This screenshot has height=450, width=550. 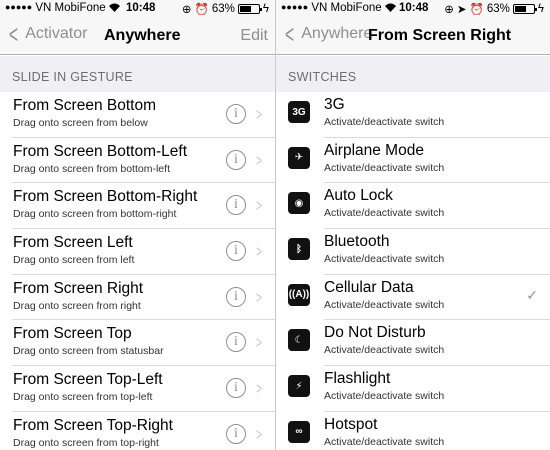 What do you see at coordinates (14, 34) in the screenshot?
I see `chevron-left-icon: <` at bounding box center [14, 34].